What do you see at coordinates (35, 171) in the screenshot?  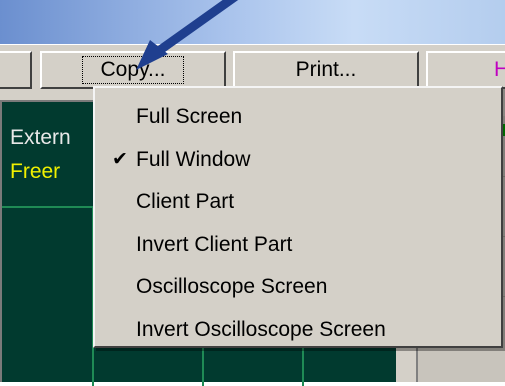 I see `trigger-mode-label: Freer` at bounding box center [35, 171].